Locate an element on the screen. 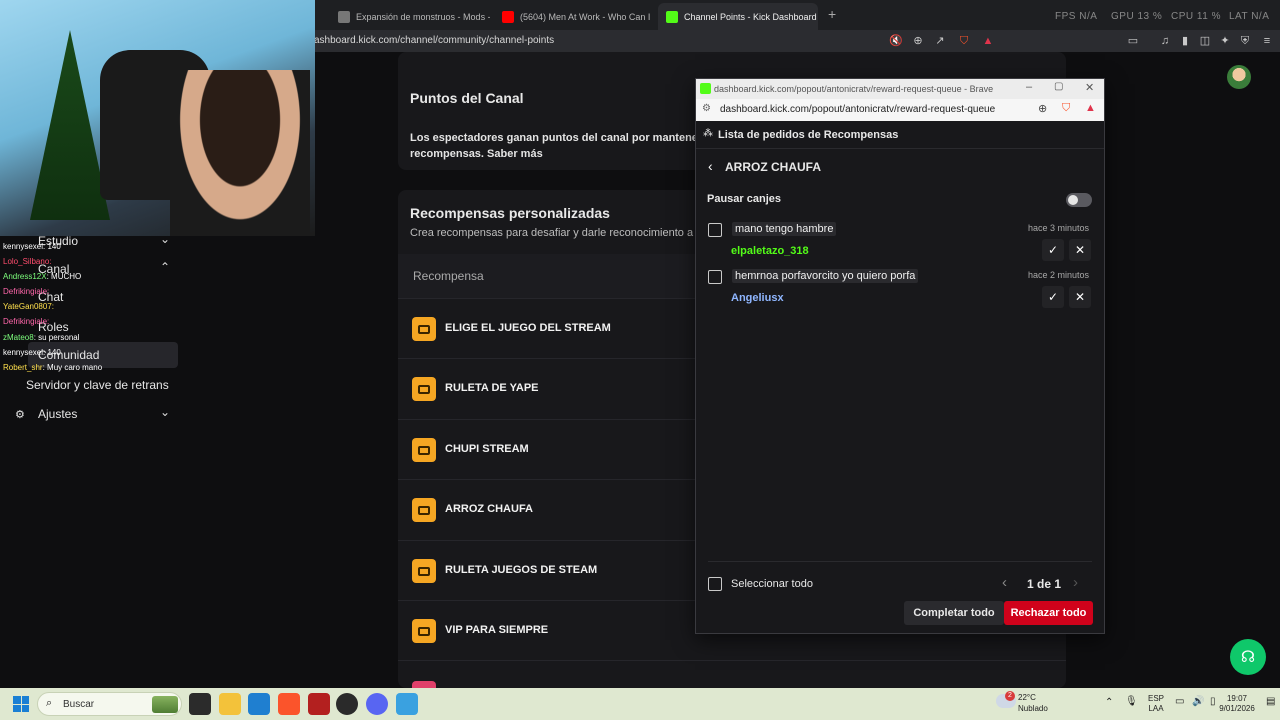 The image size is (1280, 720). task-view-icon is located at coordinates (200, 704).